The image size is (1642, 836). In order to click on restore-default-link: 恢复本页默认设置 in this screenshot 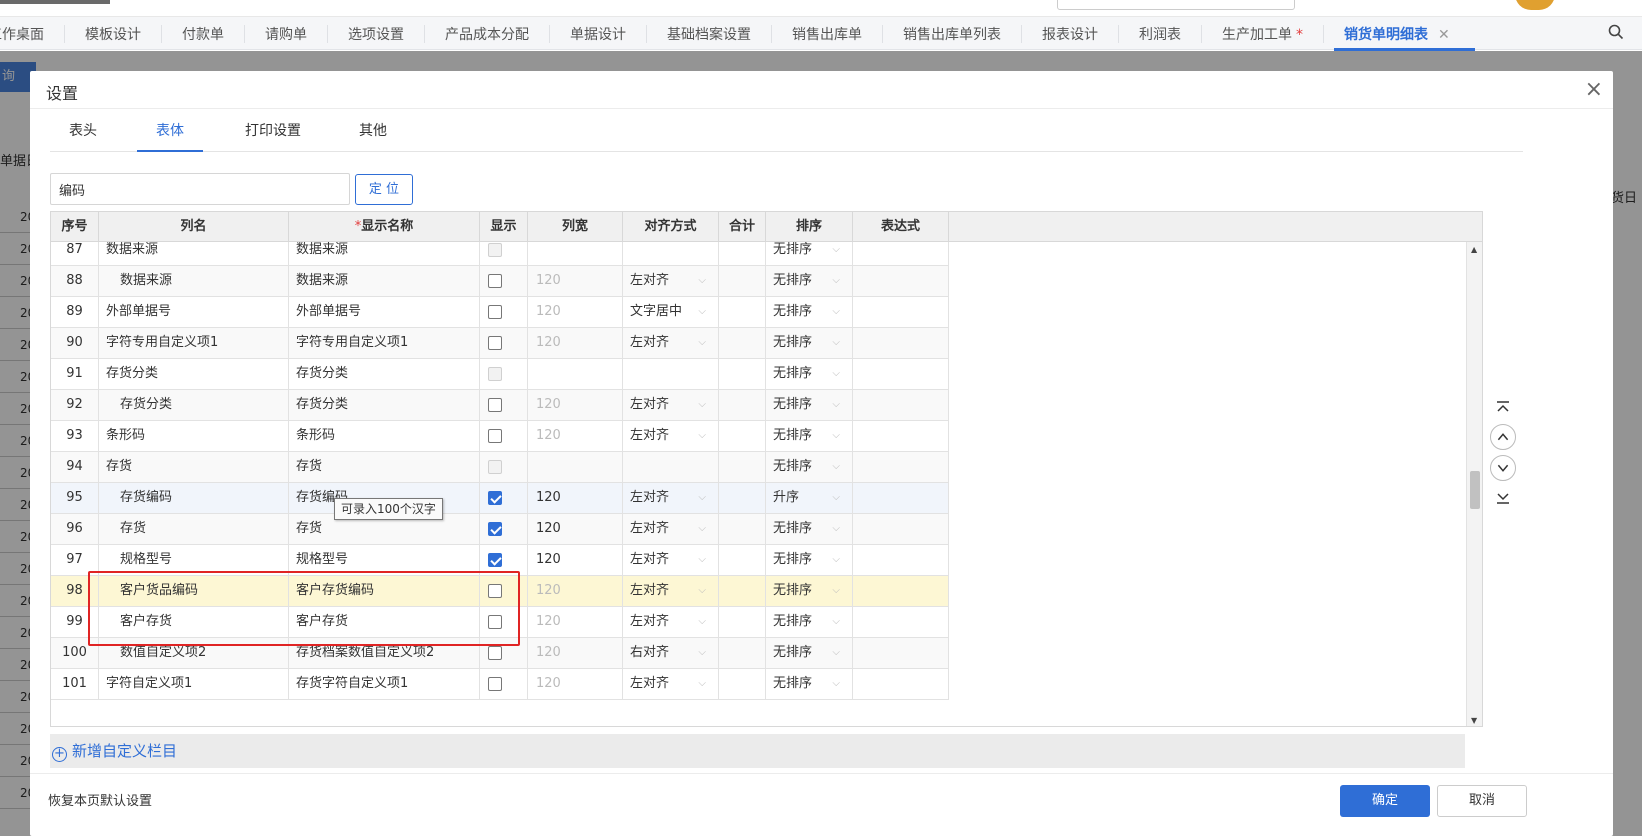, I will do `click(100, 799)`.